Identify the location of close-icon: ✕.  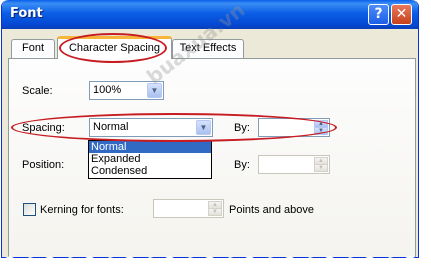
(401, 14).